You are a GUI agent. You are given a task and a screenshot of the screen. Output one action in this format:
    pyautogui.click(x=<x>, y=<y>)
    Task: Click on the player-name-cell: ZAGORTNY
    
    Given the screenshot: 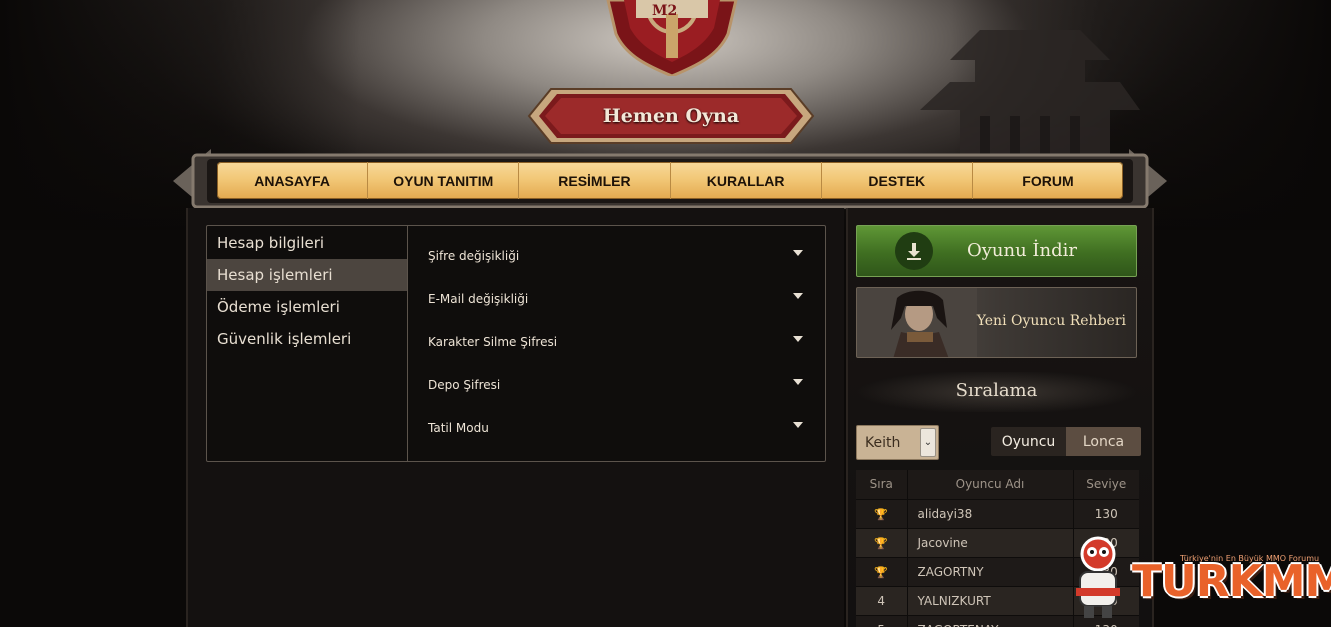 What is the action you would take?
    pyautogui.click(x=990, y=571)
    